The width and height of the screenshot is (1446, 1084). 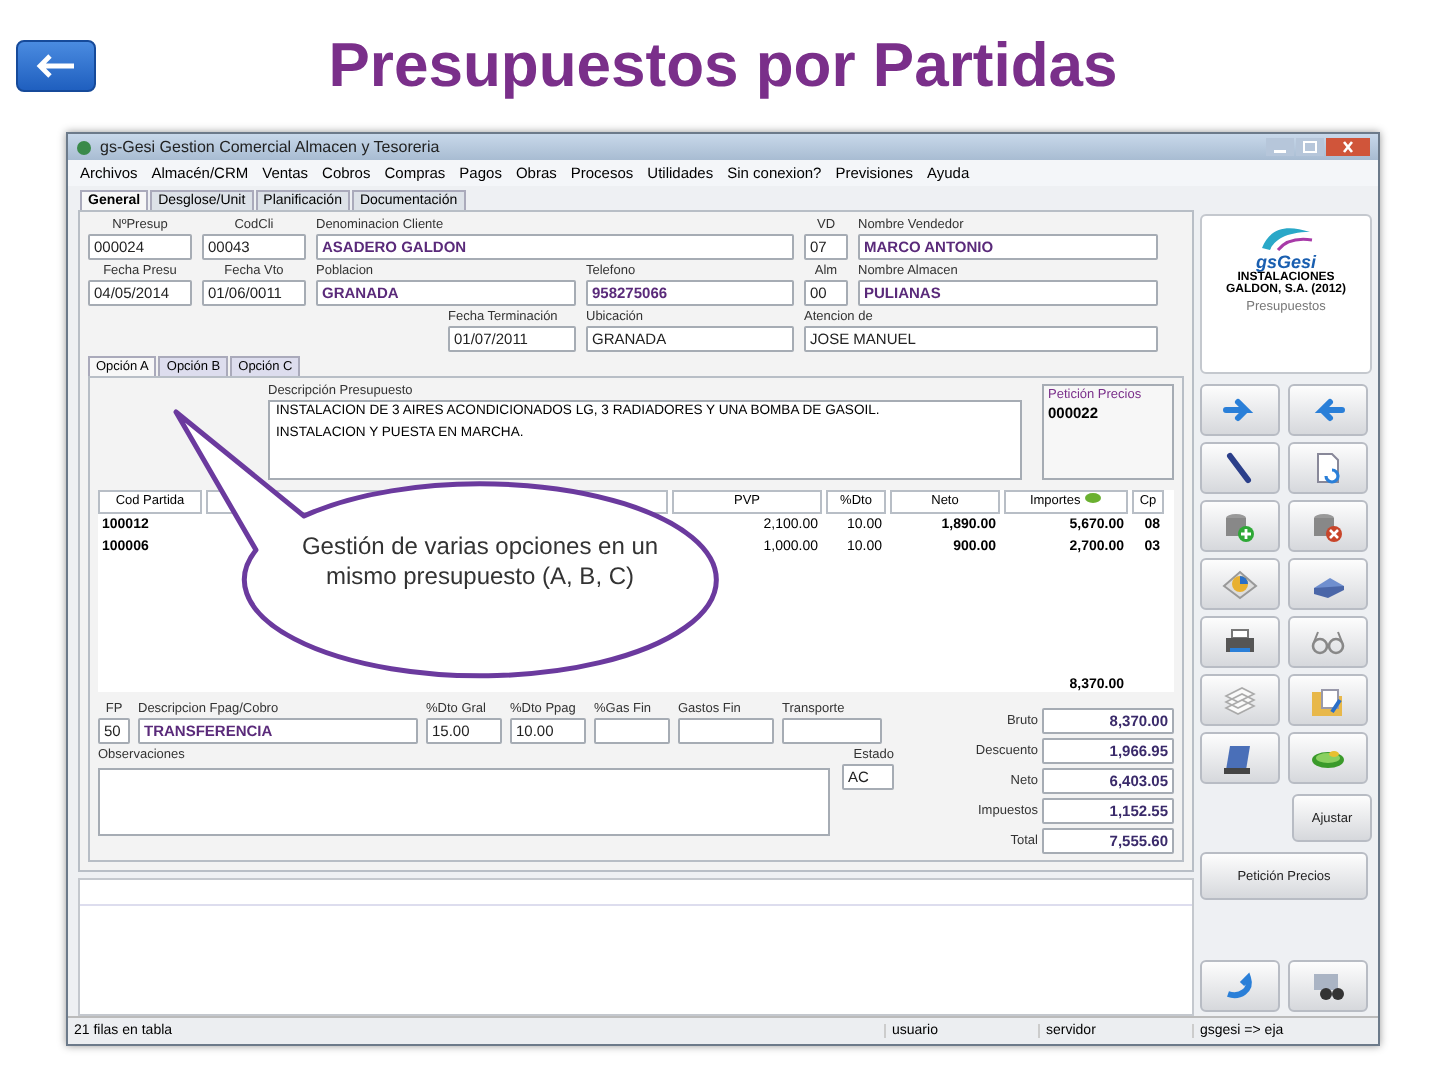 I want to click on app-icon, so click(x=84, y=147).